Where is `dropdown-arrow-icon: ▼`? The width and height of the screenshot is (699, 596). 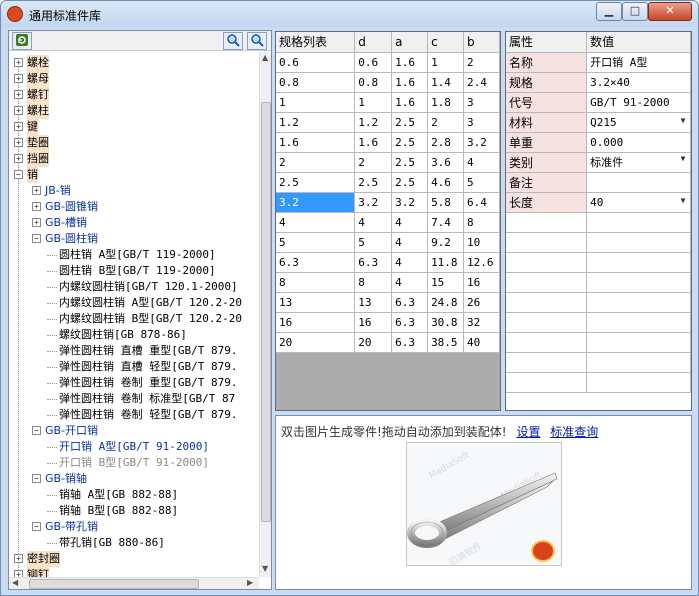 dropdown-arrow-icon: ▼ is located at coordinates (683, 120).